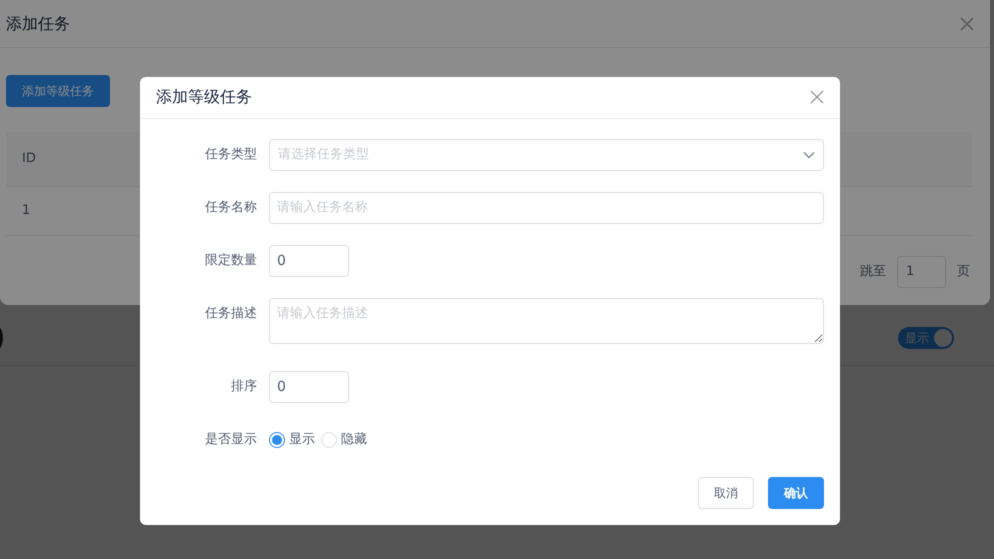 This screenshot has height=559, width=994. Describe the element at coordinates (354, 440) in the screenshot. I see `radio-label: 隐藏` at that location.